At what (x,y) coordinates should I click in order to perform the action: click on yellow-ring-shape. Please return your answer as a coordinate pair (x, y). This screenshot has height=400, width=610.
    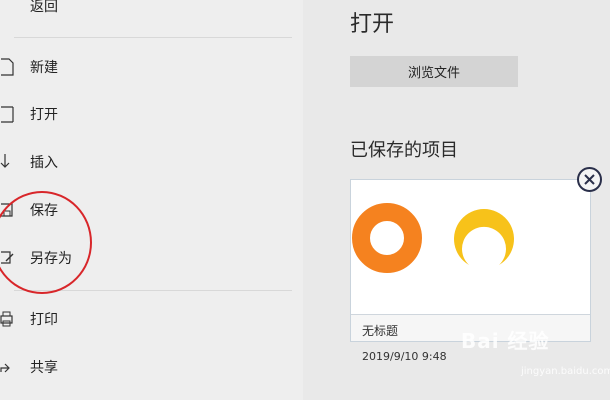
    Looking at the image, I should click on (484, 237).